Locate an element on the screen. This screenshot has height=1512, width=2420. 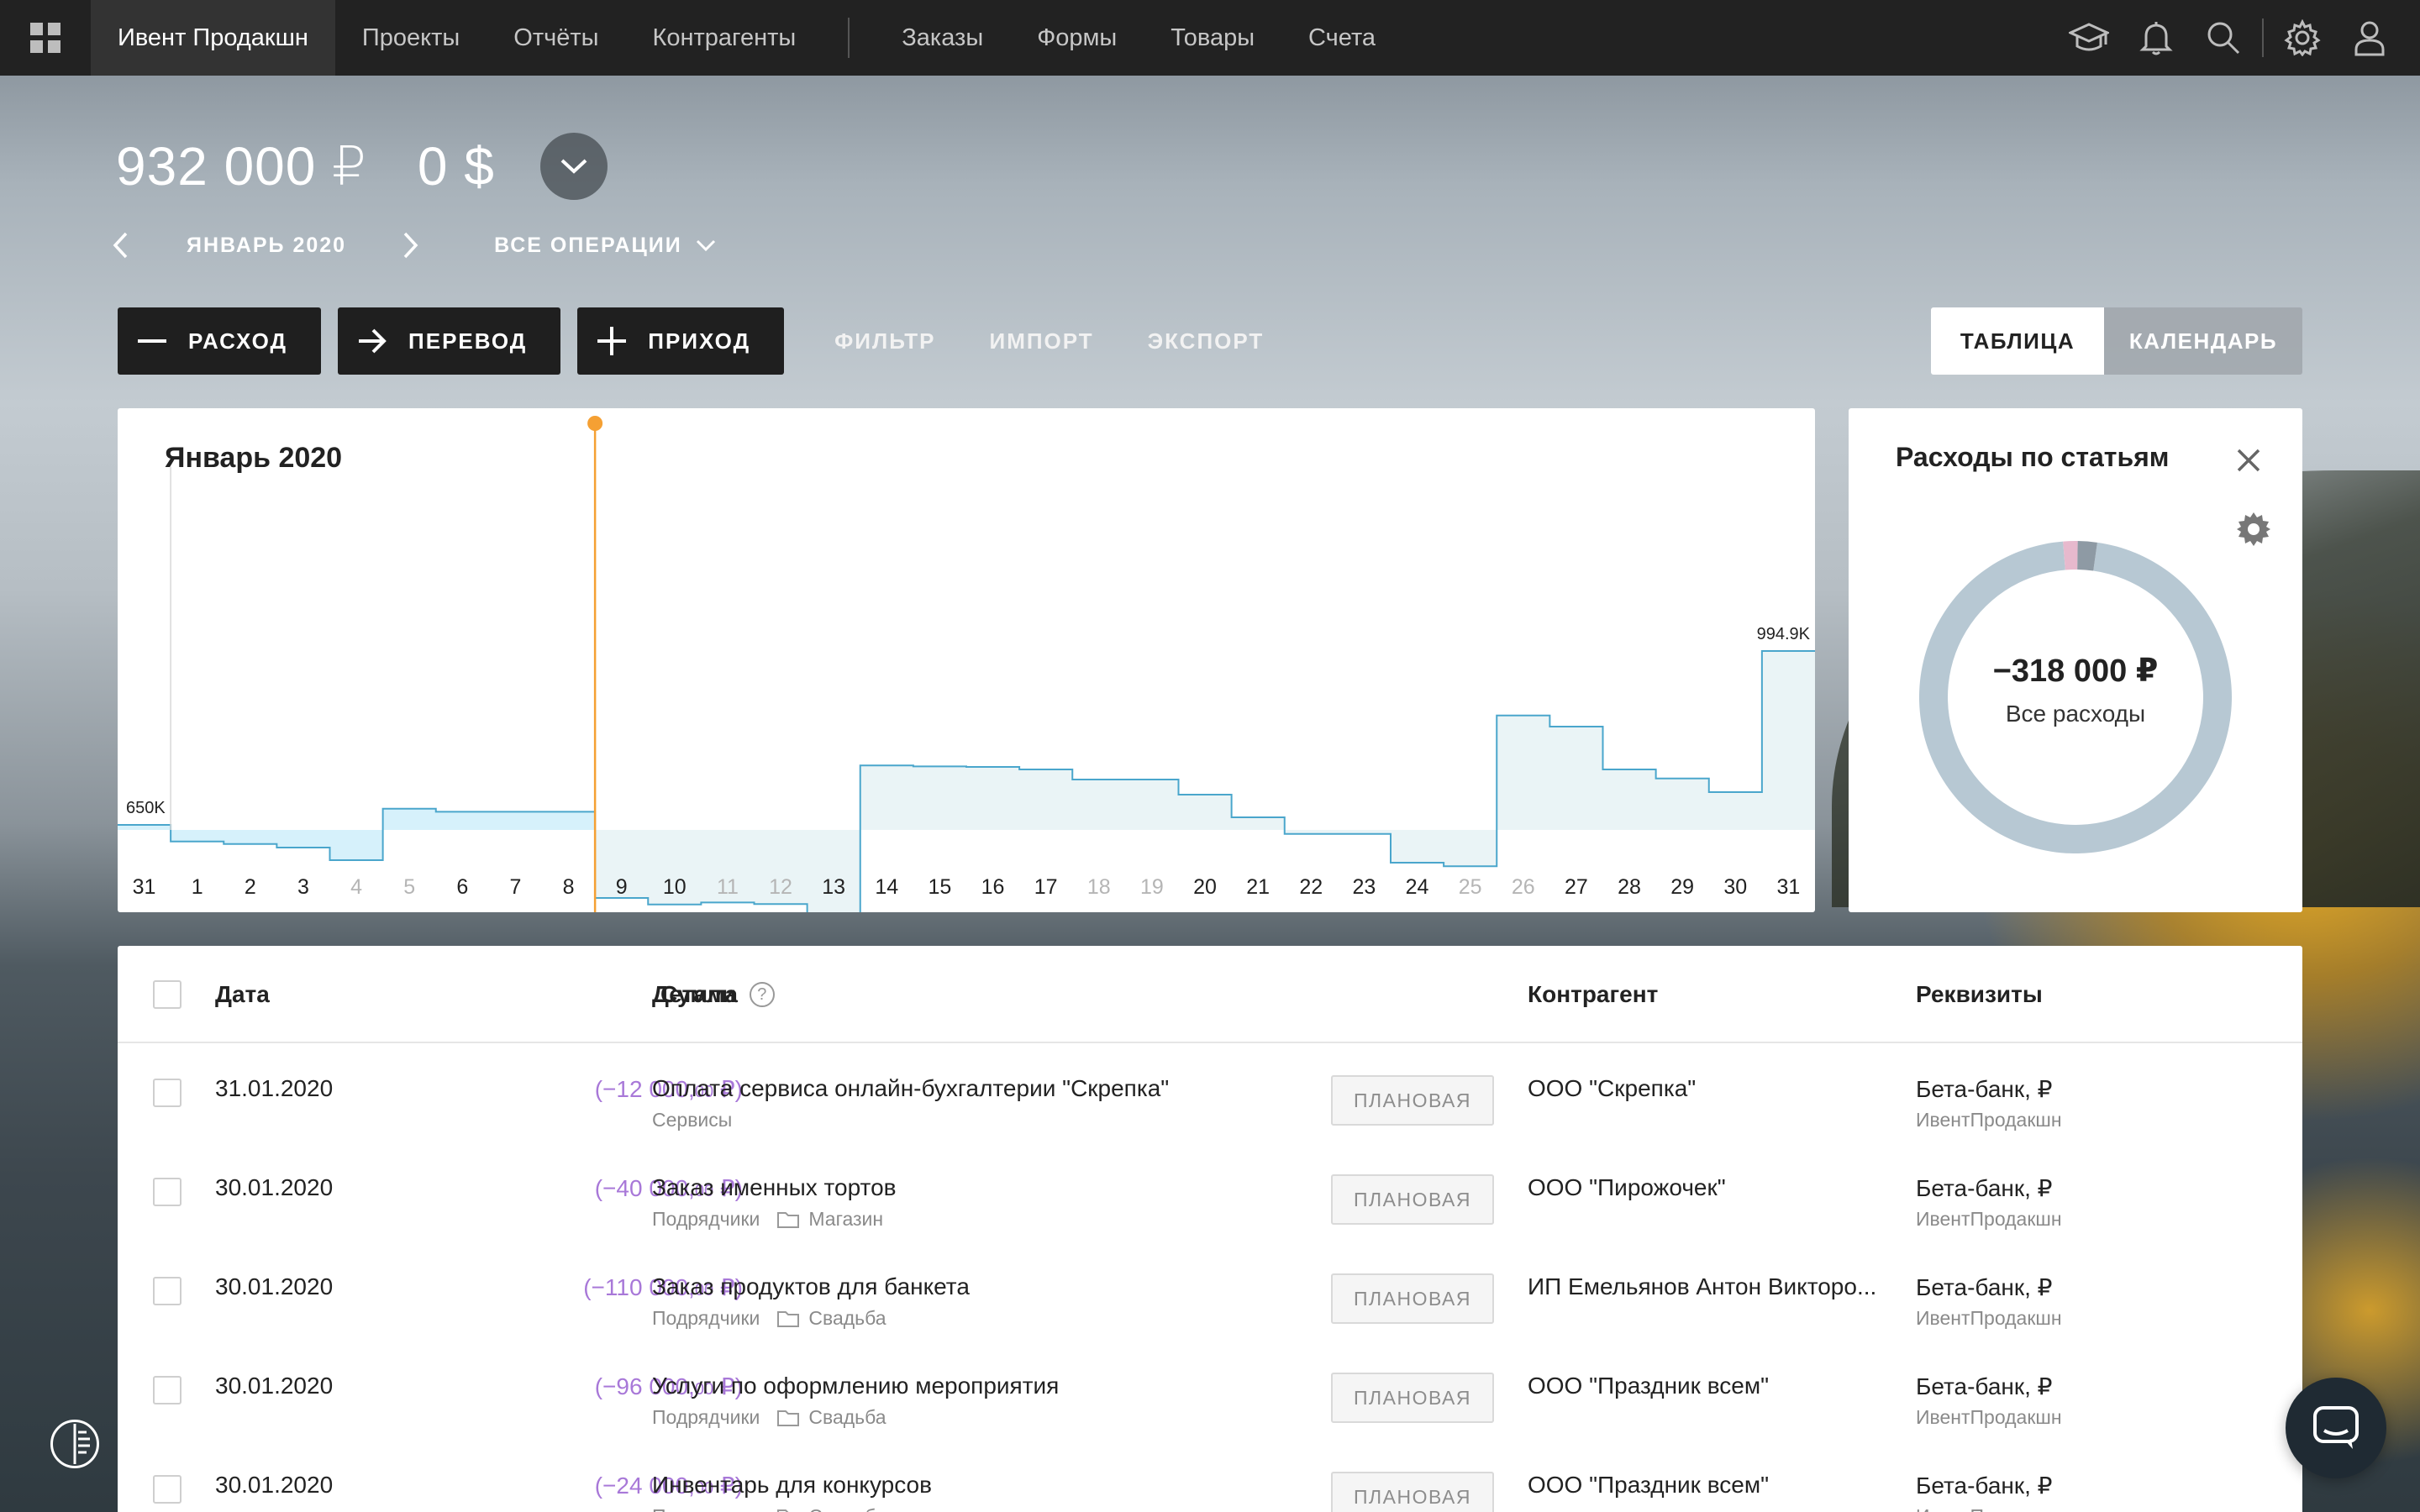
nav-forms: Формы is located at coordinates (1077, 38).